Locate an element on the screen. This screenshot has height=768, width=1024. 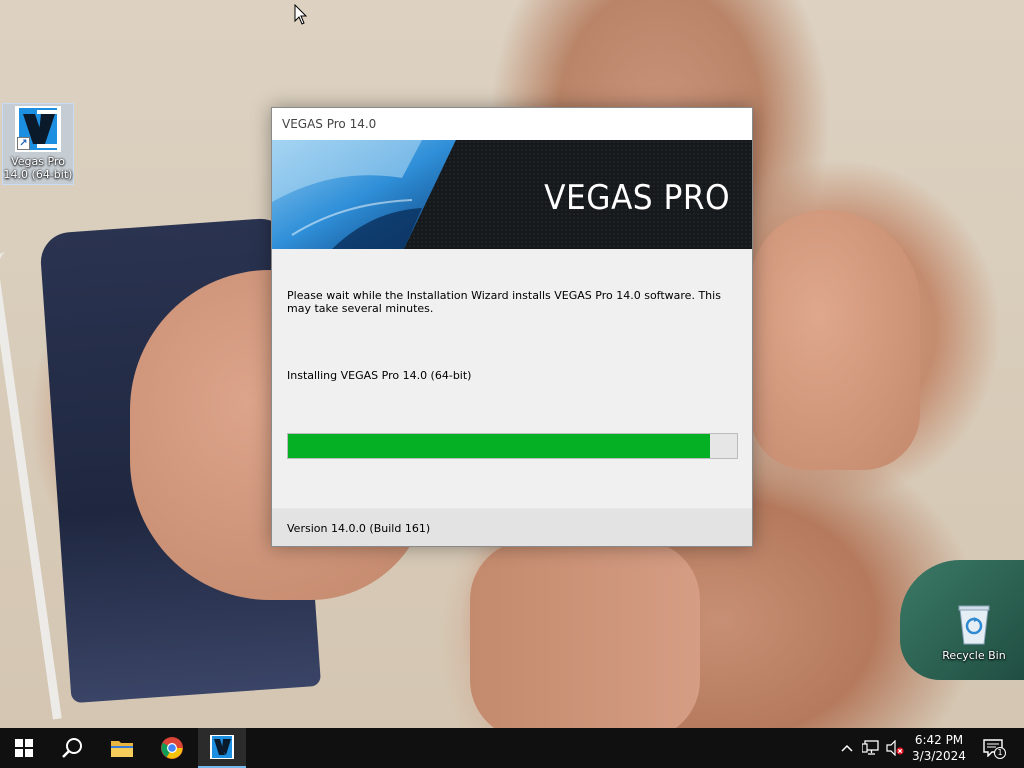
action-center-button: 1 is located at coordinates (993, 748).